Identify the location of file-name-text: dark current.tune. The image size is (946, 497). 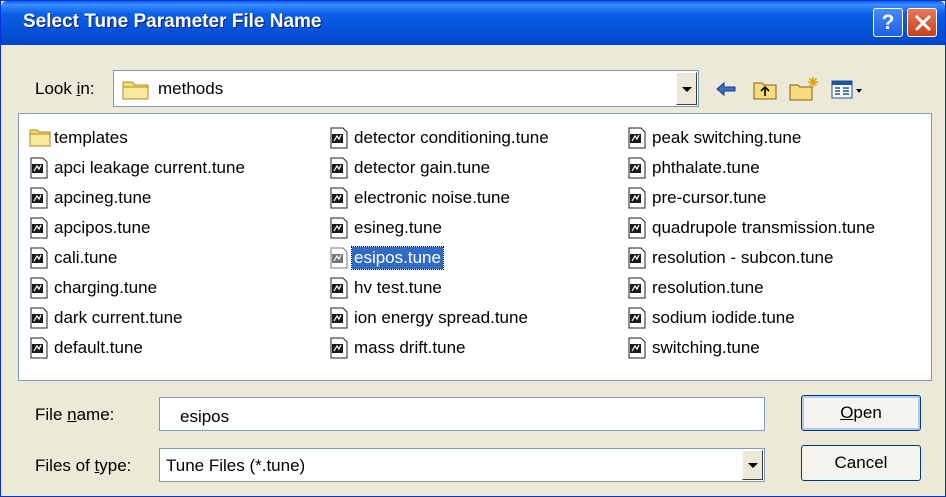
(118, 317).